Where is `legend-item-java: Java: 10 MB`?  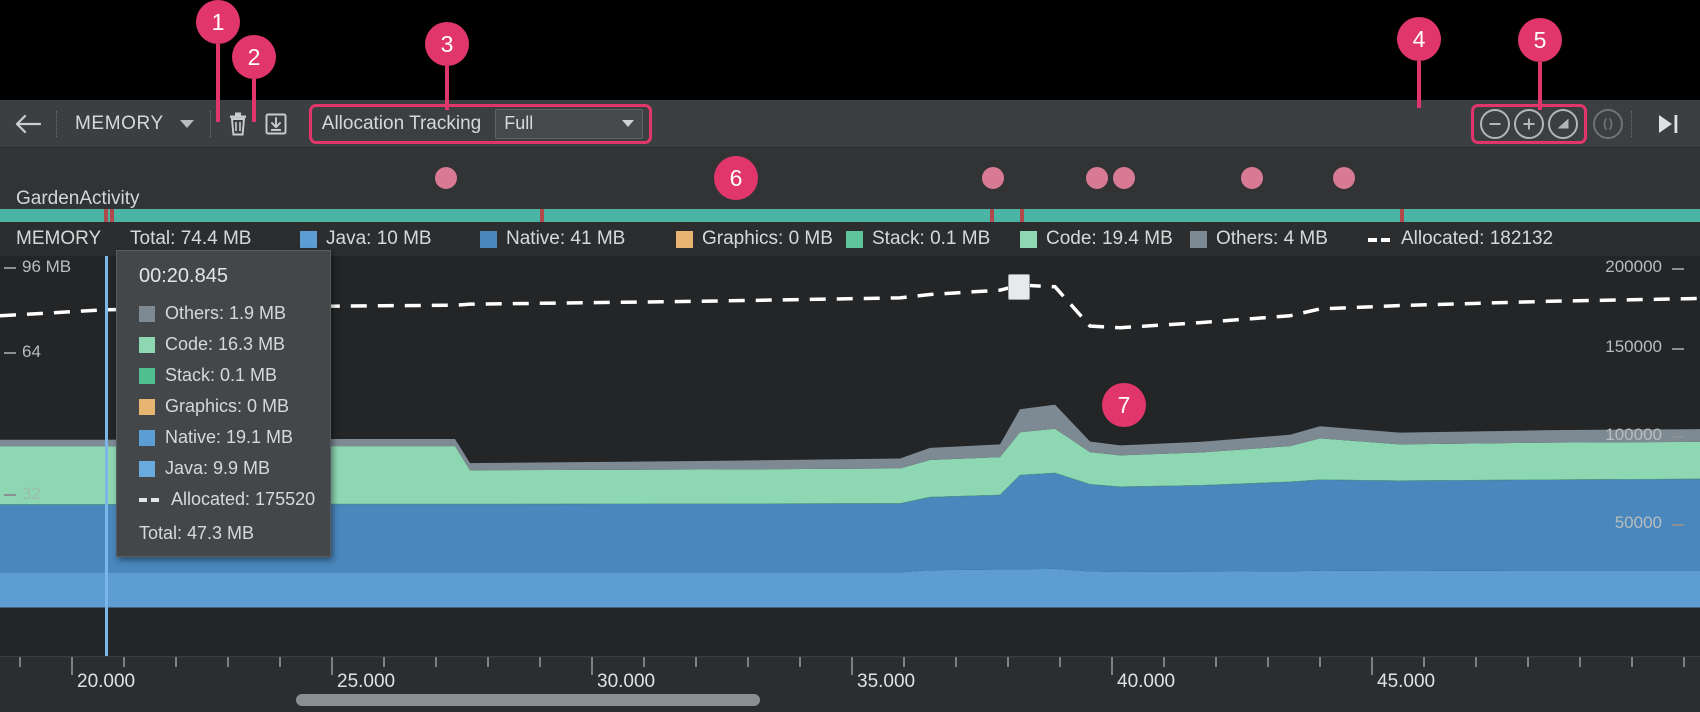 legend-item-java: Java: 10 MB is located at coordinates (366, 239).